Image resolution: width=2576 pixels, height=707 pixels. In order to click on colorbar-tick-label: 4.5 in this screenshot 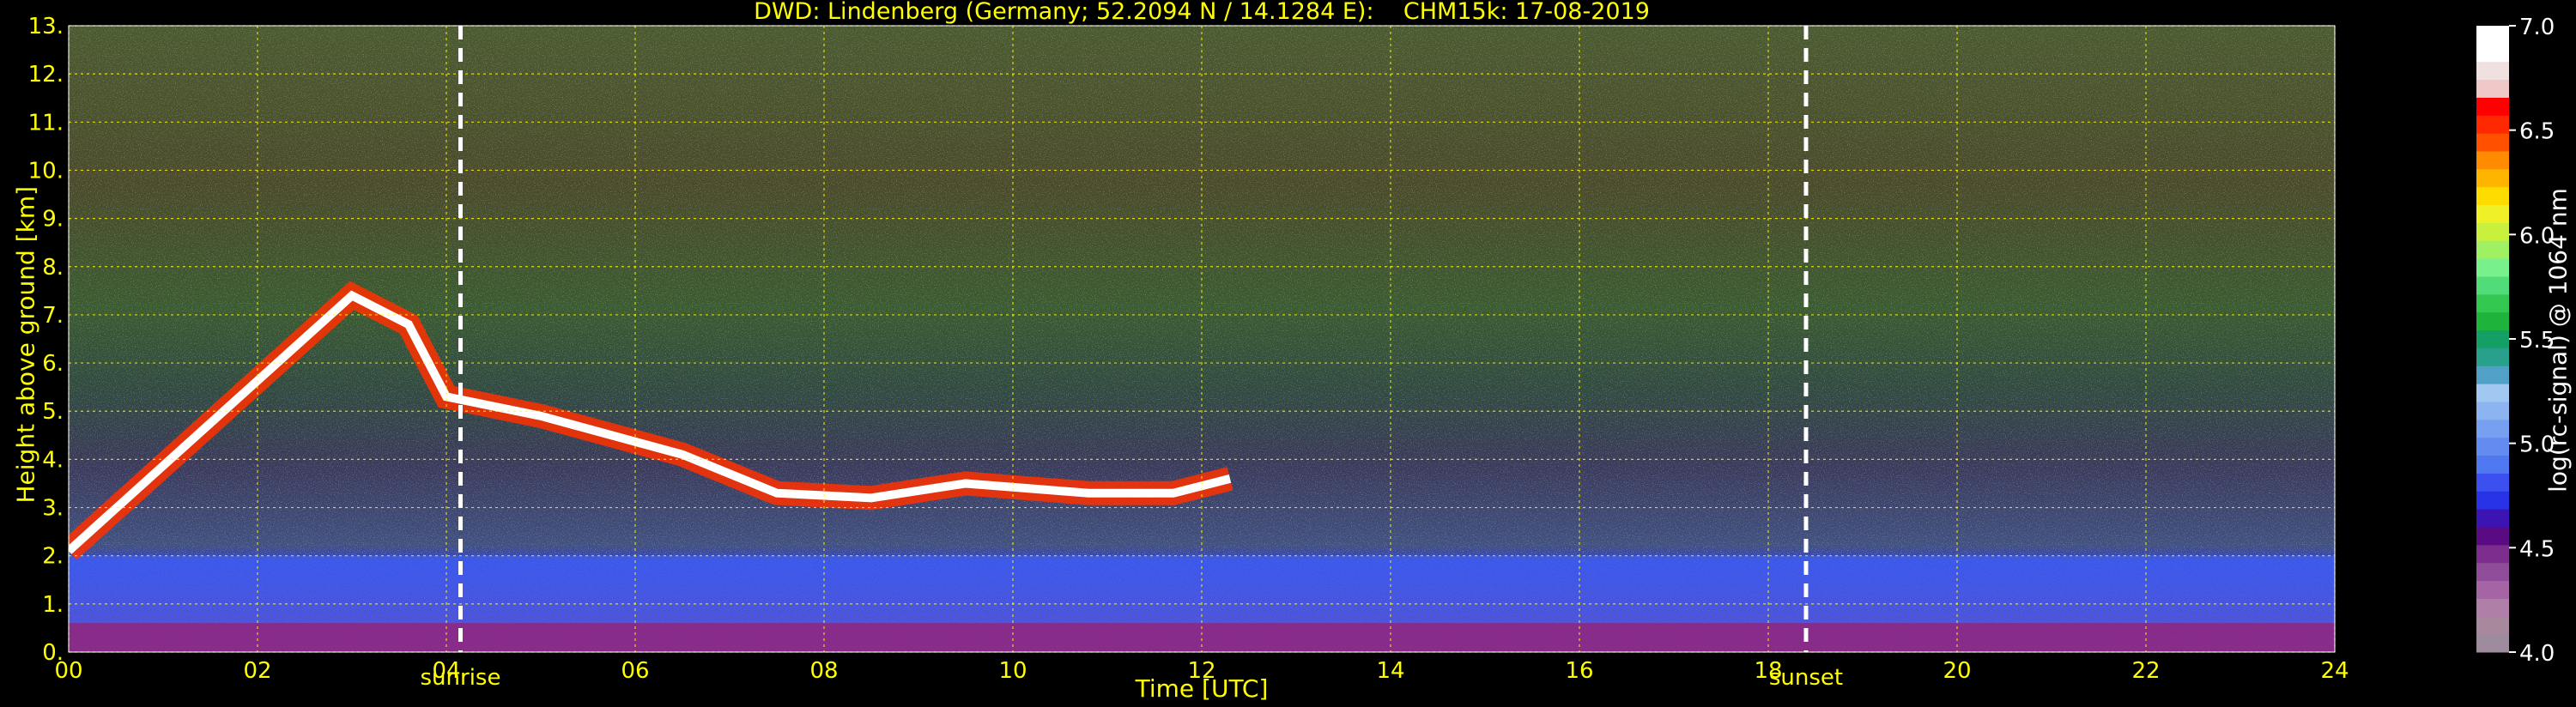, I will do `click(2537, 549)`.